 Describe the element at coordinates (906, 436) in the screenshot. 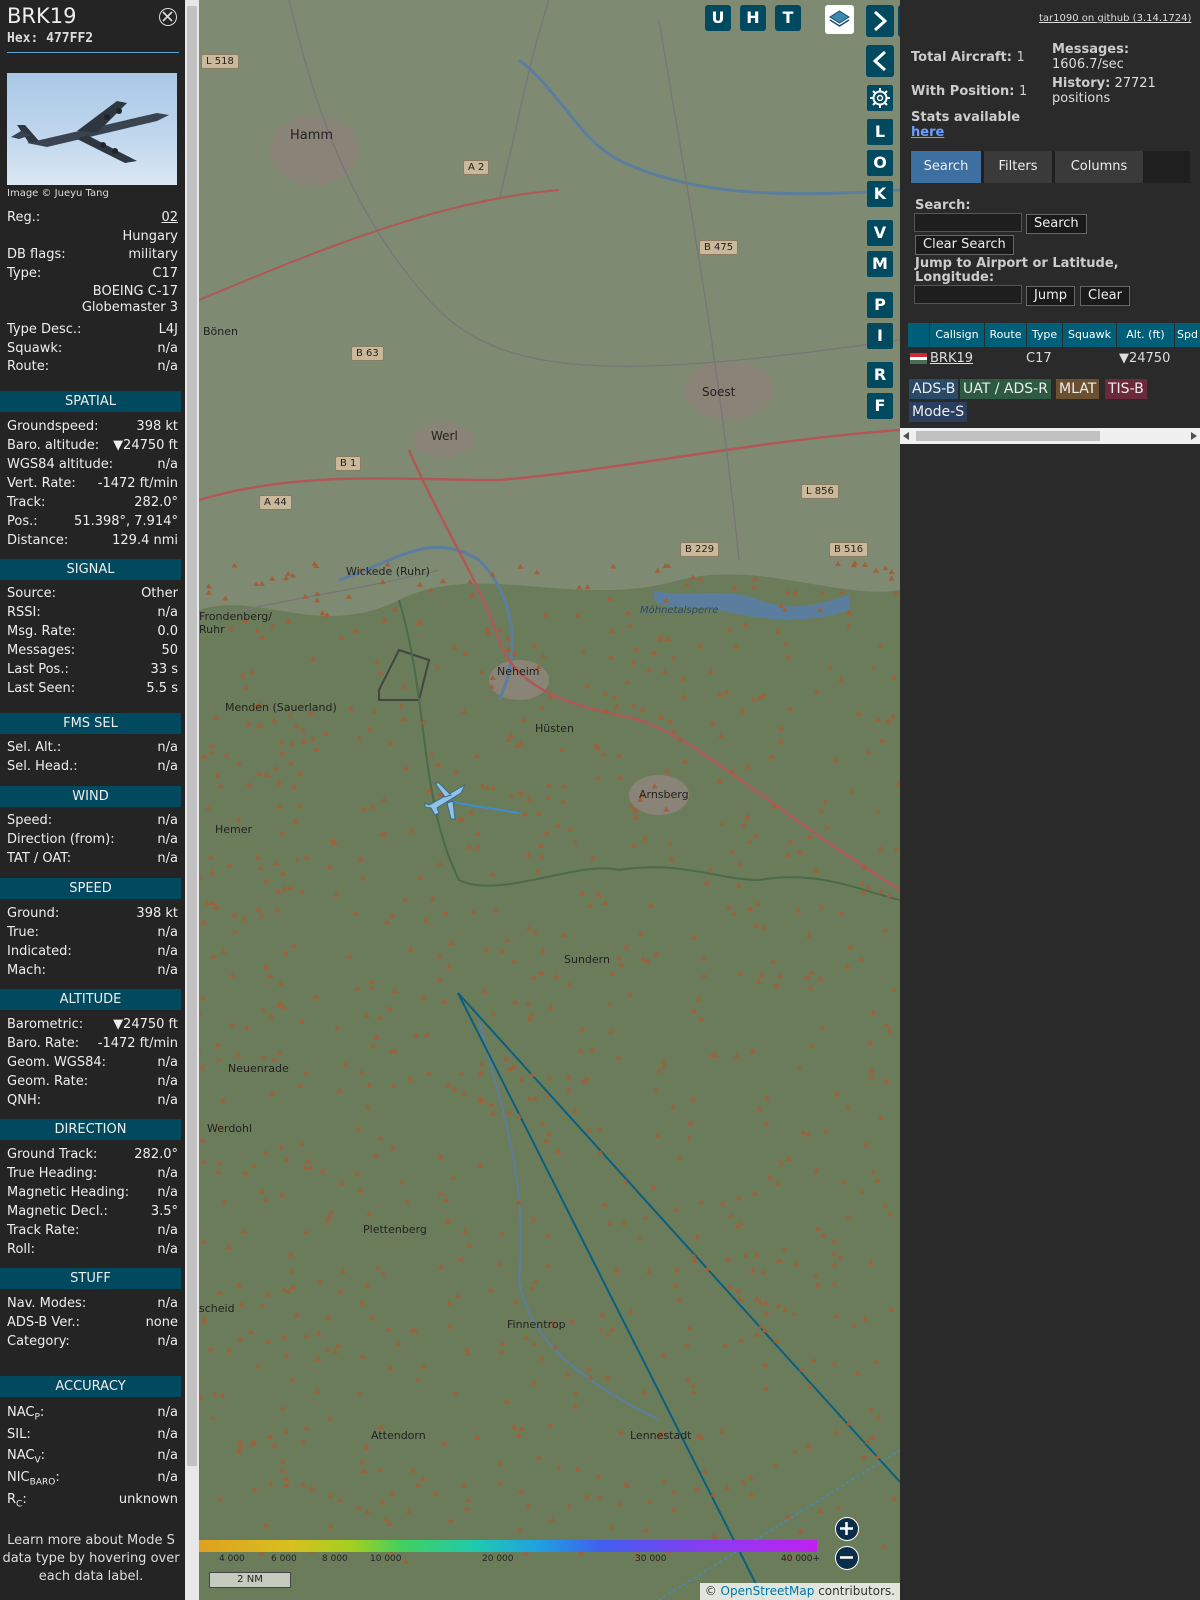

I see `scroll-left-icon` at that location.